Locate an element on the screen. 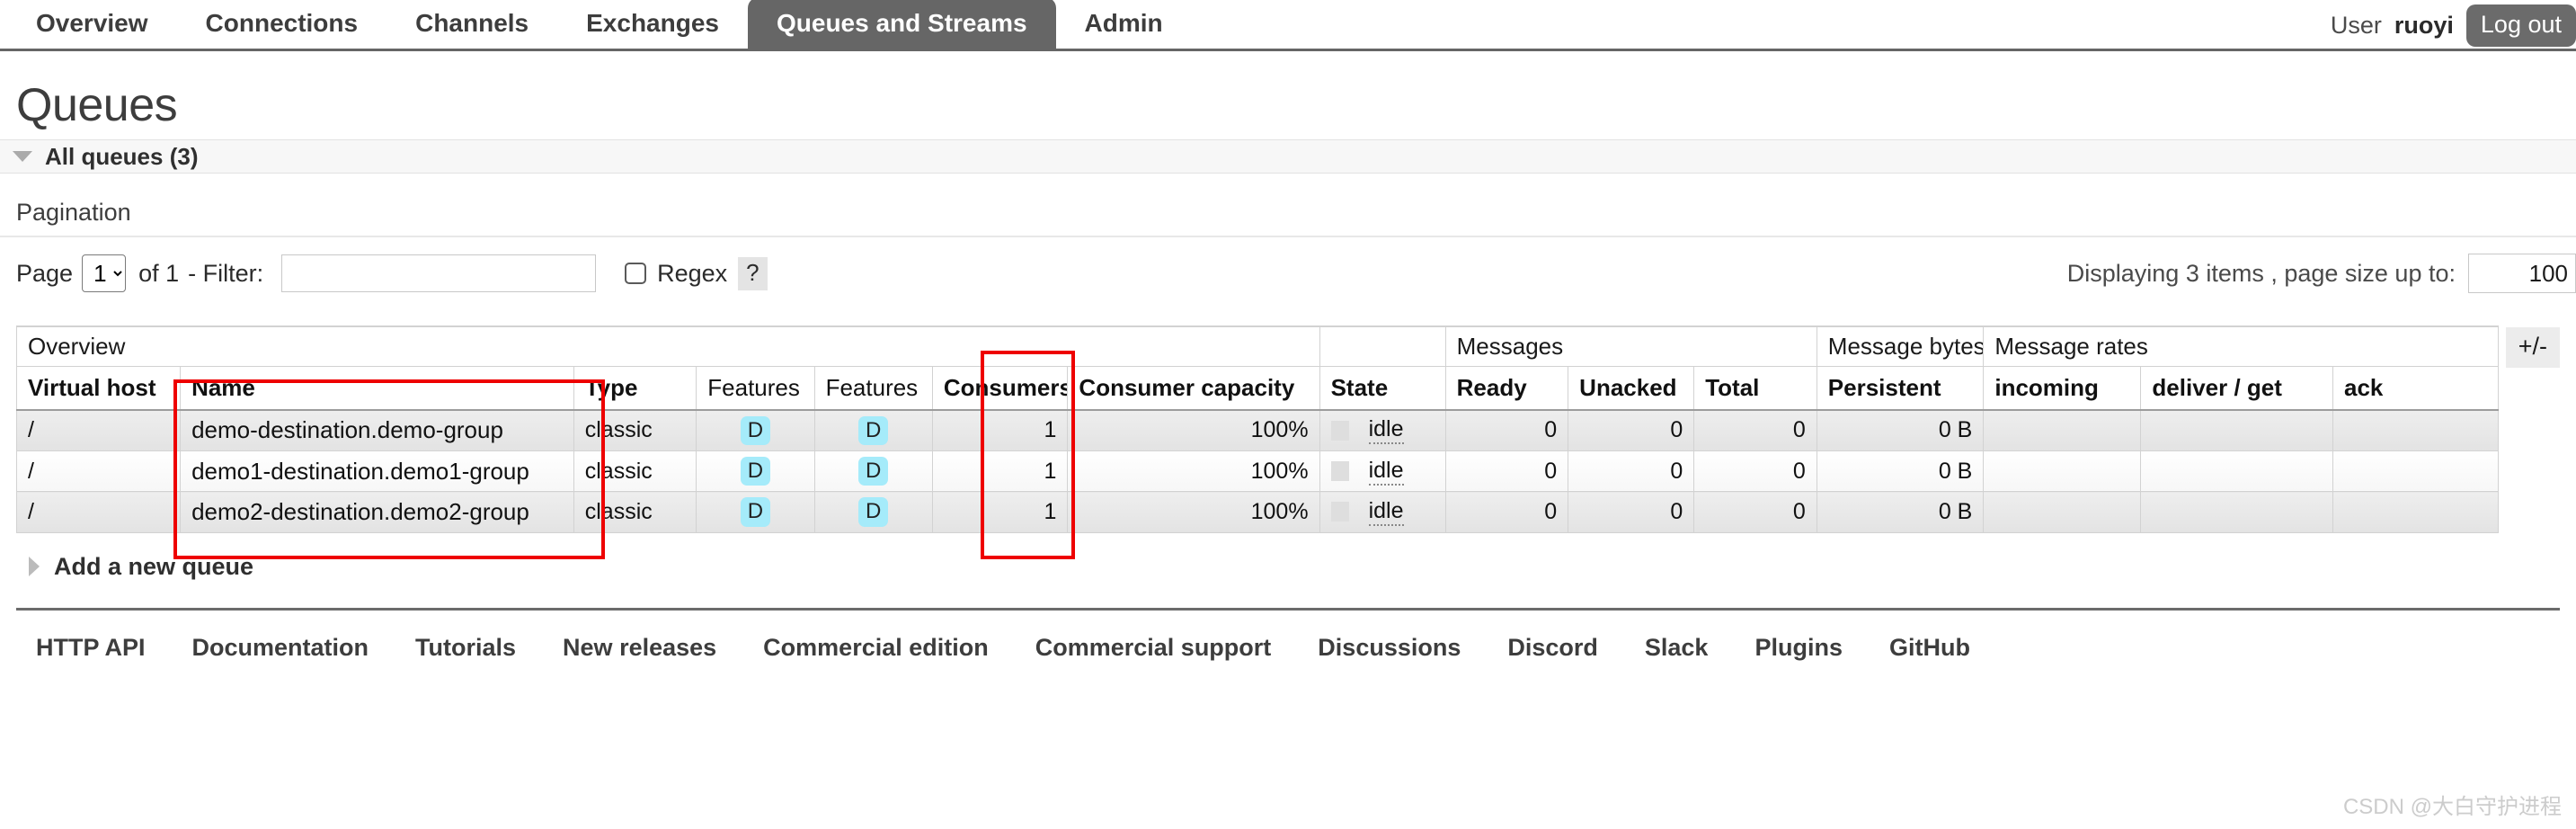  column-header-type: Type is located at coordinates (635, 388).